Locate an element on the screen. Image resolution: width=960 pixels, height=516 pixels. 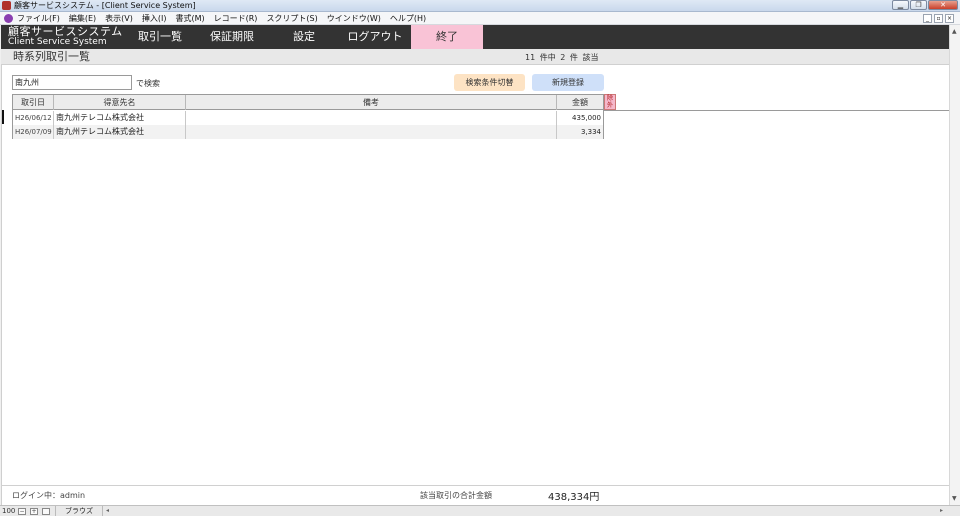
table-row: H26/07/09 南九州テレコム株式会社 3,334 is located at coordinates (308, 132).